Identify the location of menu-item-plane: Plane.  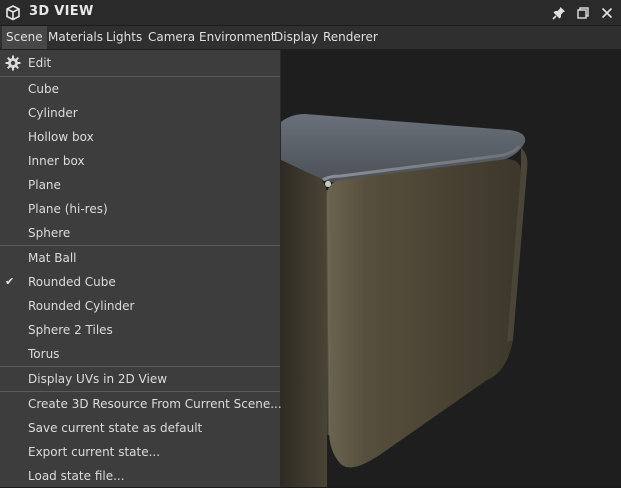
(140, 185).